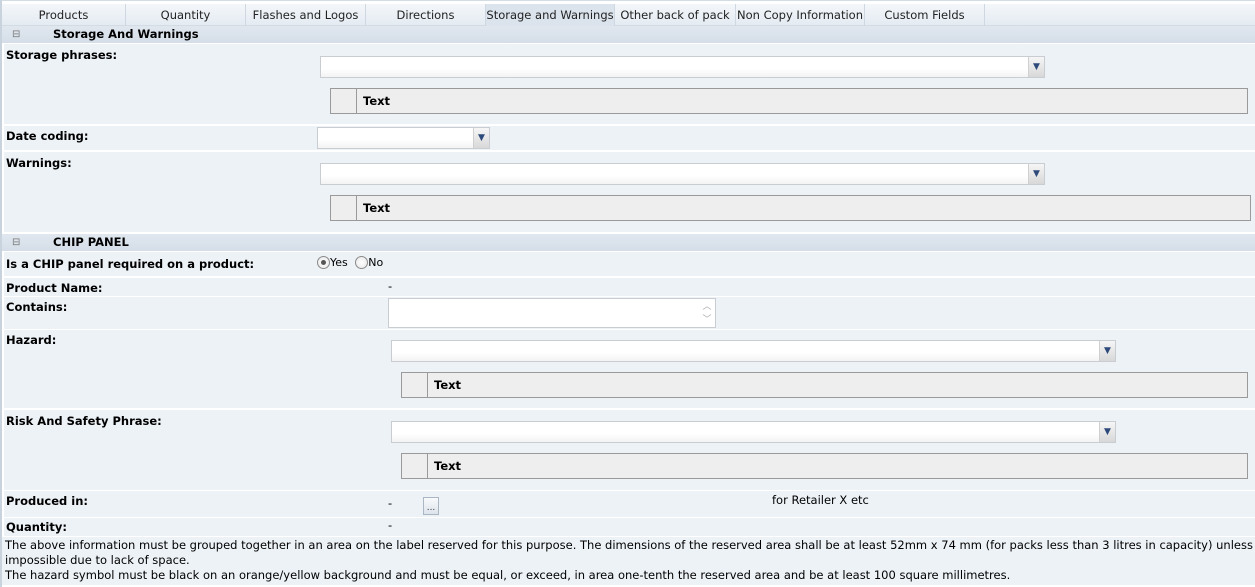 This screenshot has width=1255, height=587. I want to click on storage-phrases-grid: Text, so click(789, 101).